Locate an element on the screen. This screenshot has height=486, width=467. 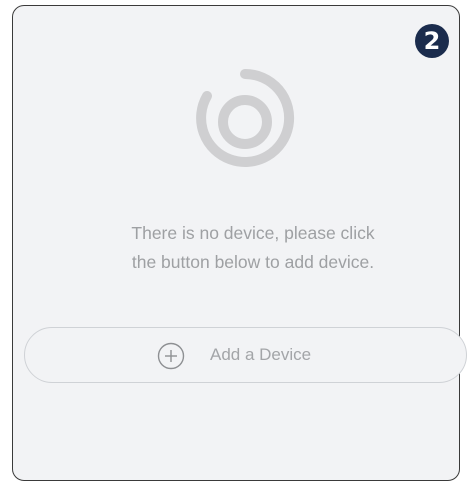
add-device-label: Add a Device is located at coordinates (261, 354).